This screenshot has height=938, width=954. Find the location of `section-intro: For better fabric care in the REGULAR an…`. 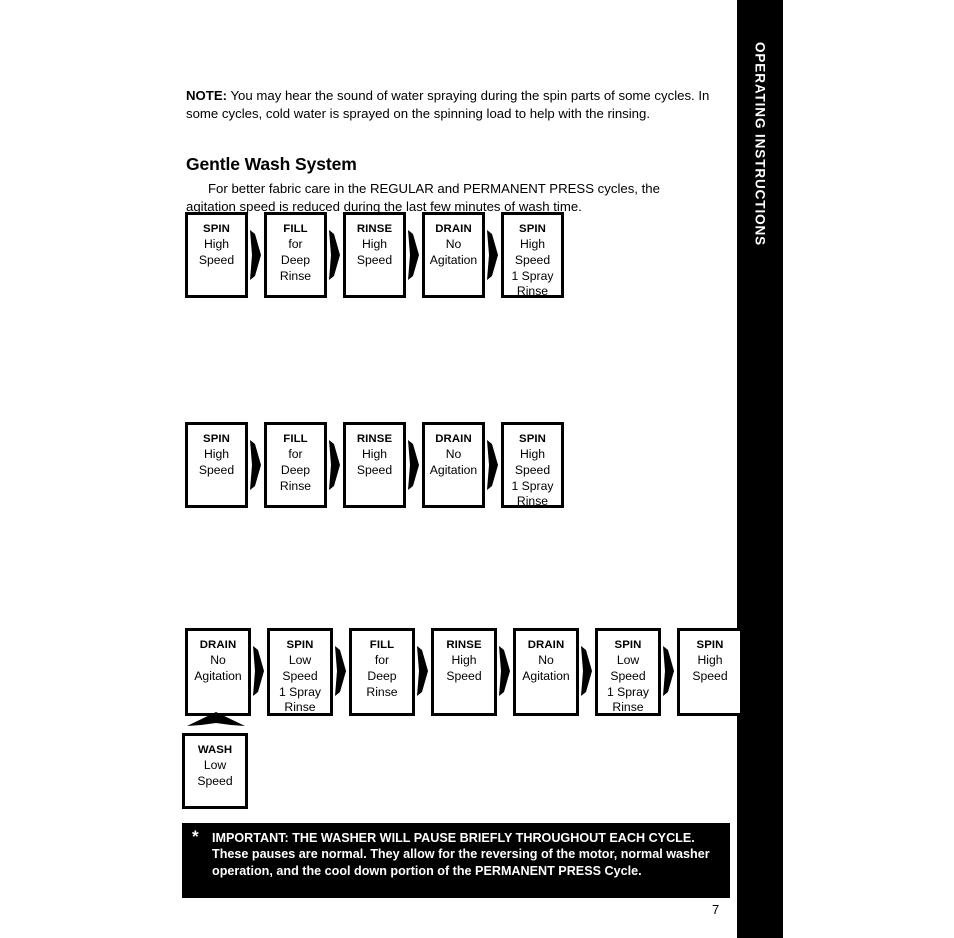

section-intro: For better fabric care in the REGULAR an… is located at coordinates (423, 197).